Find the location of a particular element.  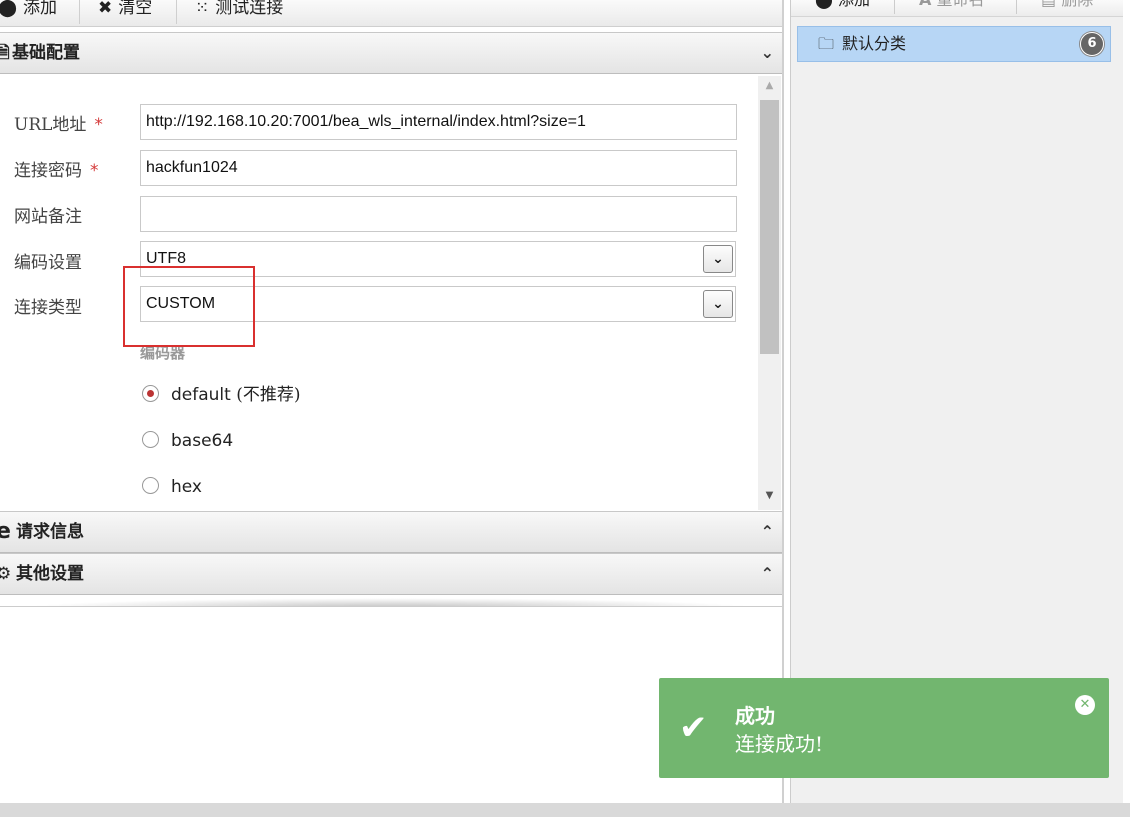

ie-icon: e is located at coordinates (5, 531).